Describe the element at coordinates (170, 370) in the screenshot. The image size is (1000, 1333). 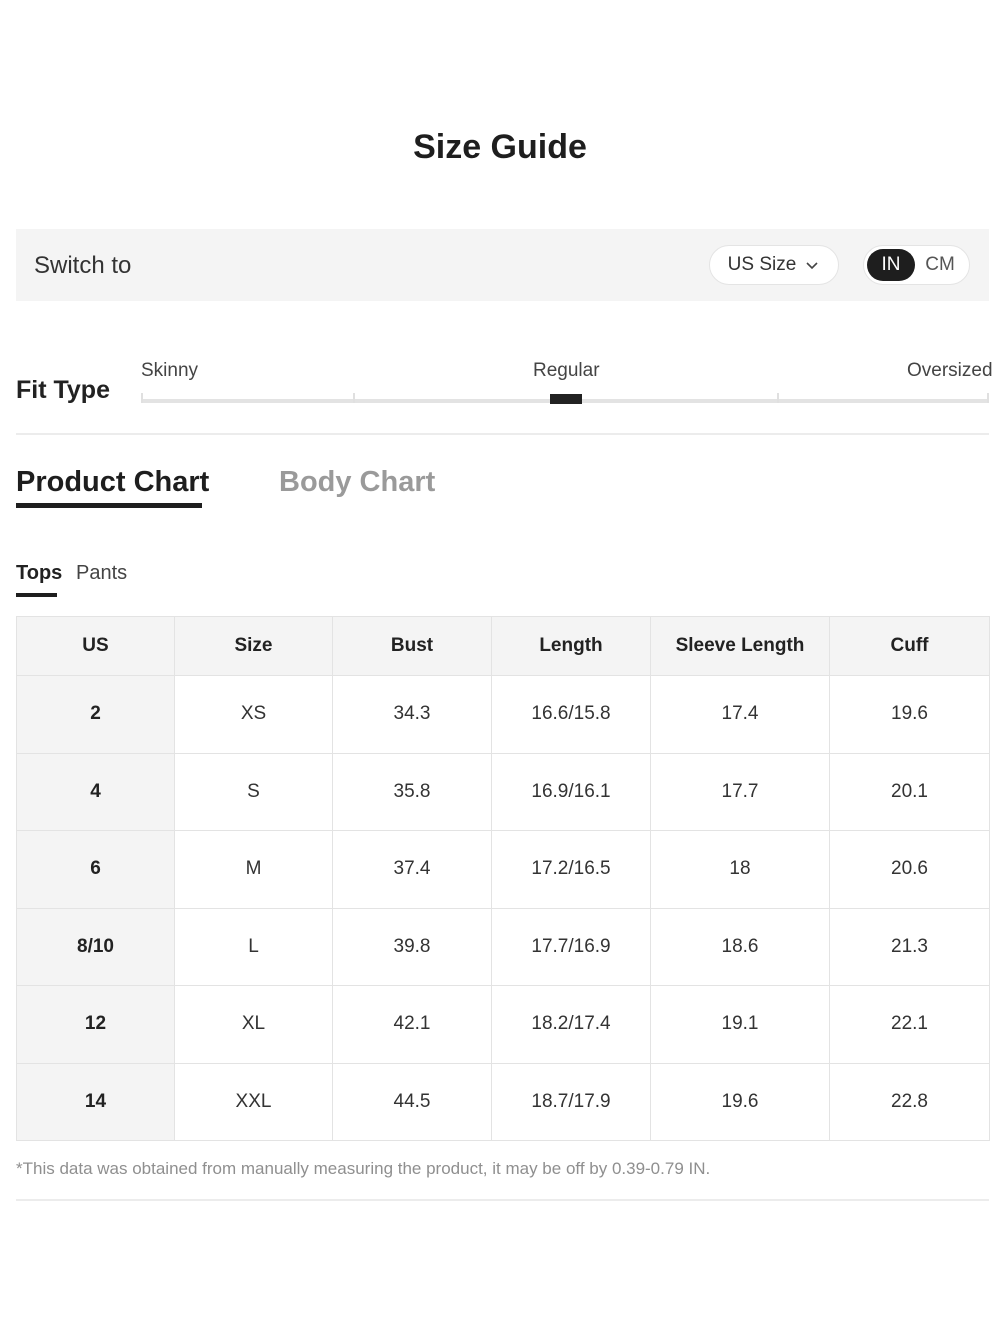
I see `fit-label-skinny: Skinny` at that location.